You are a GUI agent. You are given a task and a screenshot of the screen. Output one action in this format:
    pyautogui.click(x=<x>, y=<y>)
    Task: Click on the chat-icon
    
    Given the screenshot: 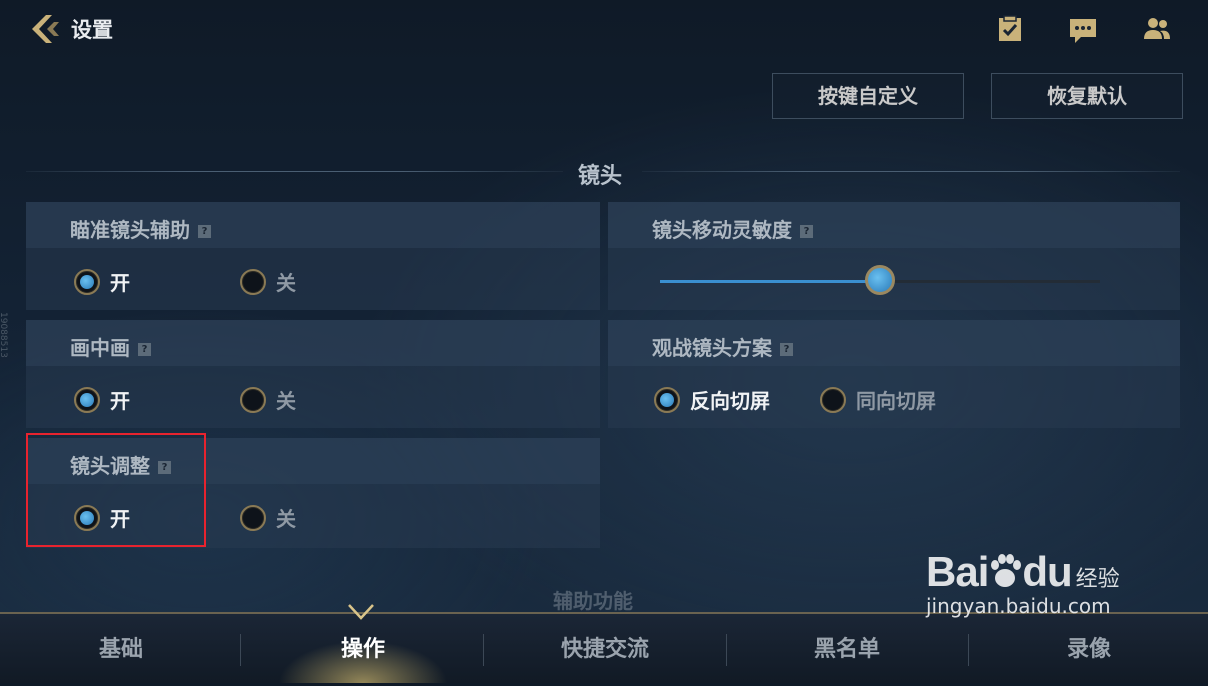 What is the action you would take?
    pyautogui.click(x=1083, y=29)
    